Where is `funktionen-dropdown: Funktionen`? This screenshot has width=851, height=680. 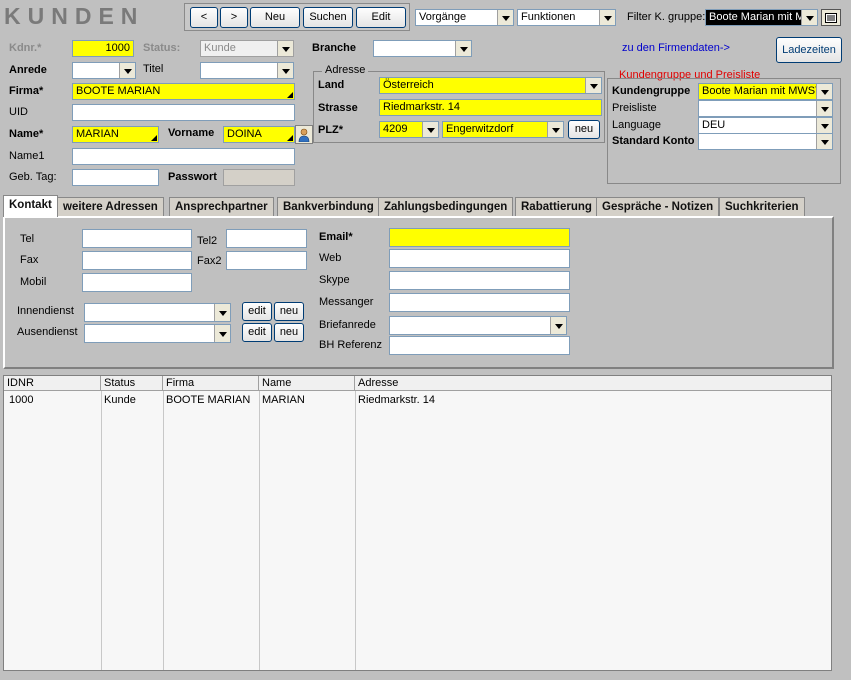 funktionen-dropdown: Funktionen is located at coordinates (566, 17).